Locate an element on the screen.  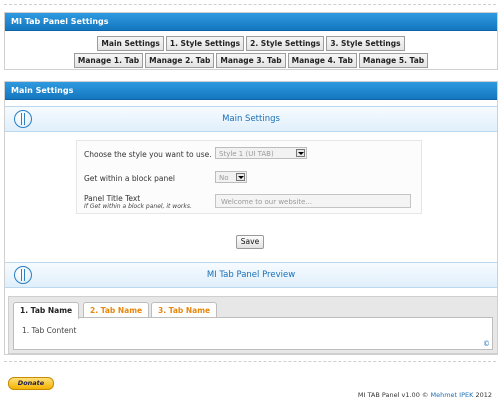
style-2-settings-button: 2. Style Settings is located at coordinates (285, 43).